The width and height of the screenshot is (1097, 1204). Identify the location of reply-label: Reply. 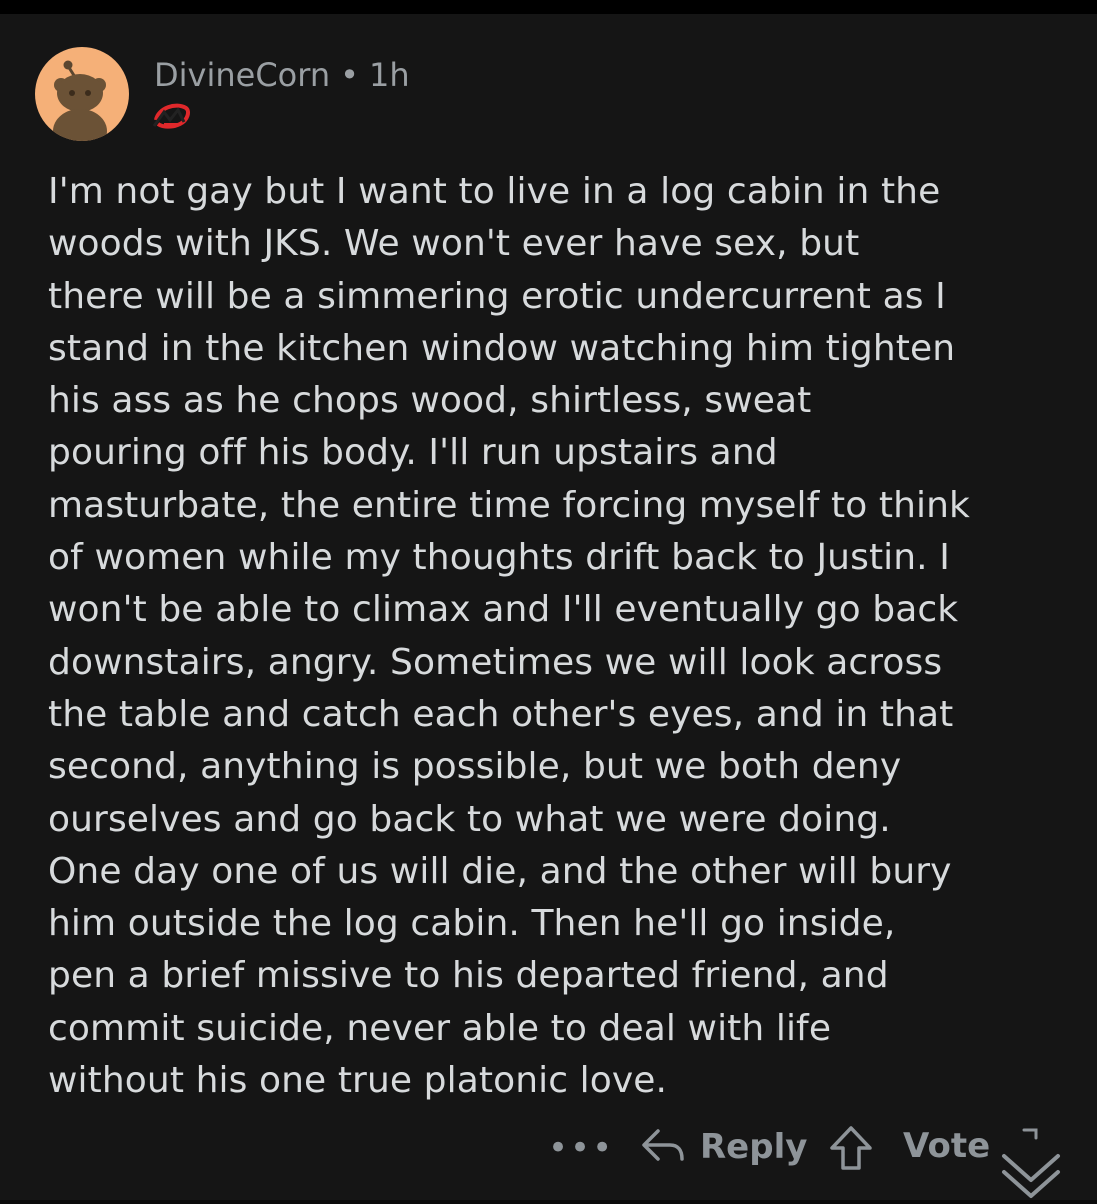
(754, 1147).